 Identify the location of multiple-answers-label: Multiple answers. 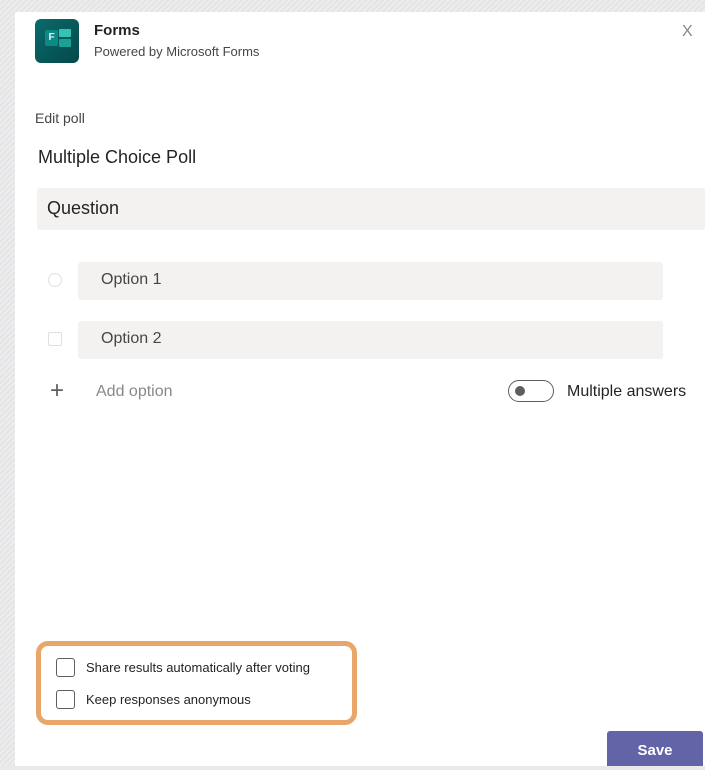
(627, 391).